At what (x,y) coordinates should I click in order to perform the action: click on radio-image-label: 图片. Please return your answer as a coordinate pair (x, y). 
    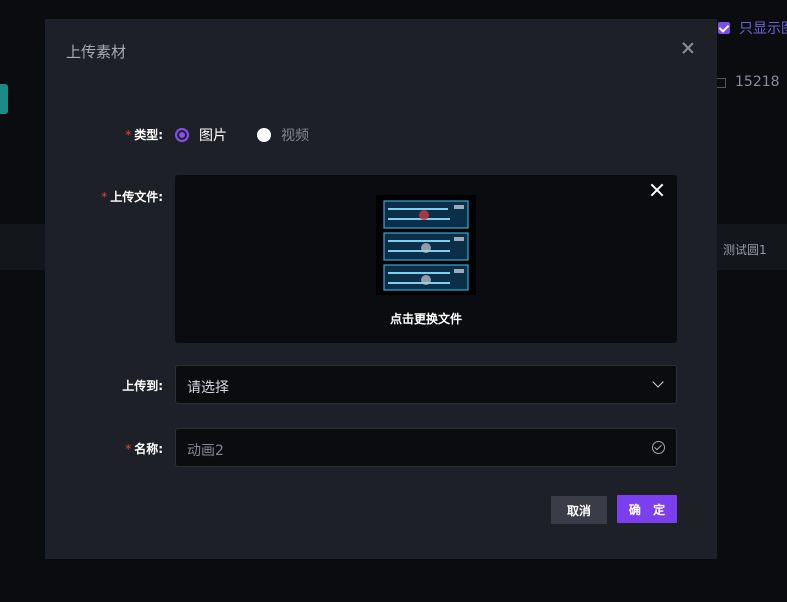
    Looking at the image, I should click on (213, 136).